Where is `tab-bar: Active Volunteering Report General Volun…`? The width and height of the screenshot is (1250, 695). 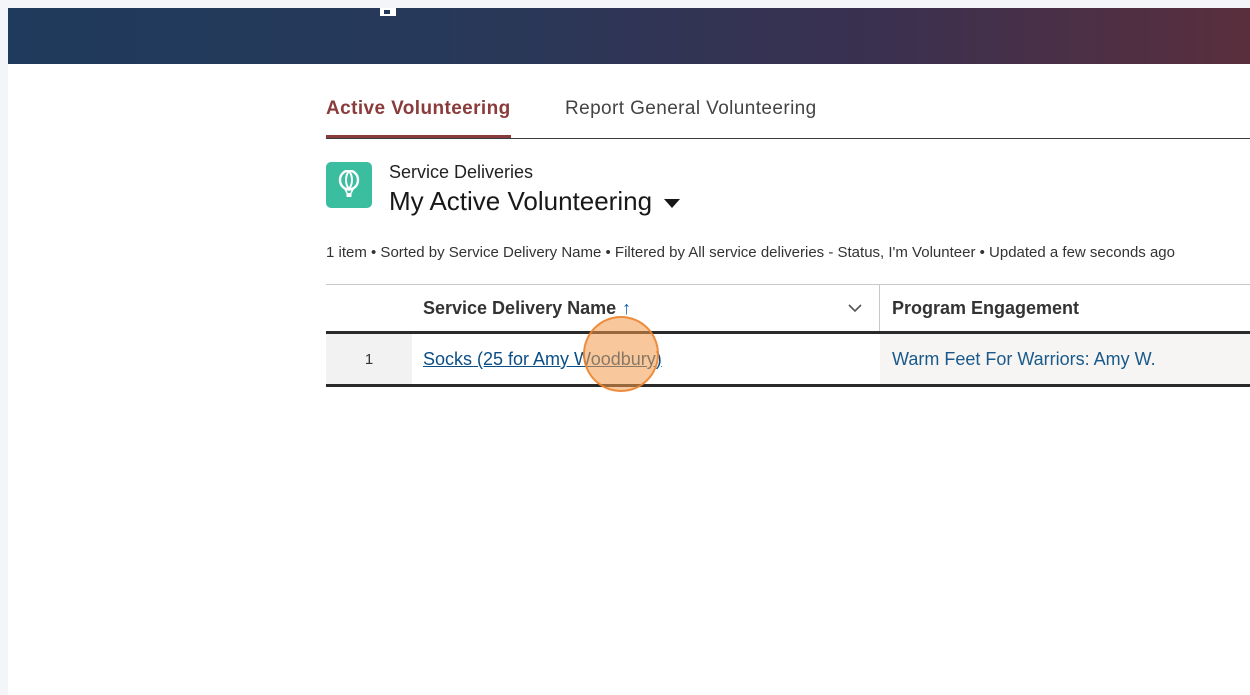 tab-bar: Active Volunteering Report General Volun… is located at coordinates (788, 117).